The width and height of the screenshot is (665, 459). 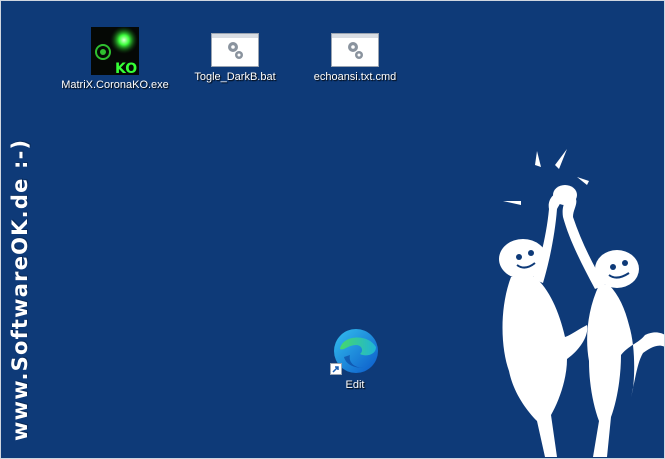 What do you see at coordinates (355, 359) in the screenshot?
I see `desktop-icon-edit-shortcut: Edit` at bounding box center [355, 359].